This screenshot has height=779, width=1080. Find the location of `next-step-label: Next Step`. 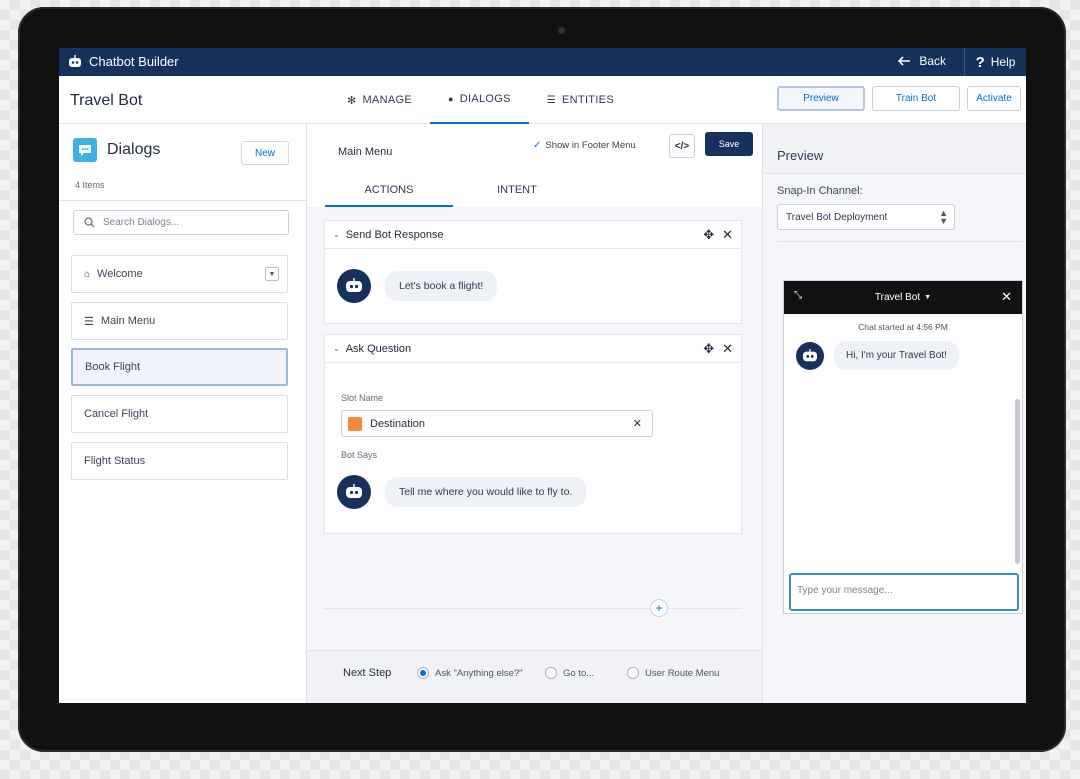

next-step-label: Next Step is located at coordinates (367, 673).